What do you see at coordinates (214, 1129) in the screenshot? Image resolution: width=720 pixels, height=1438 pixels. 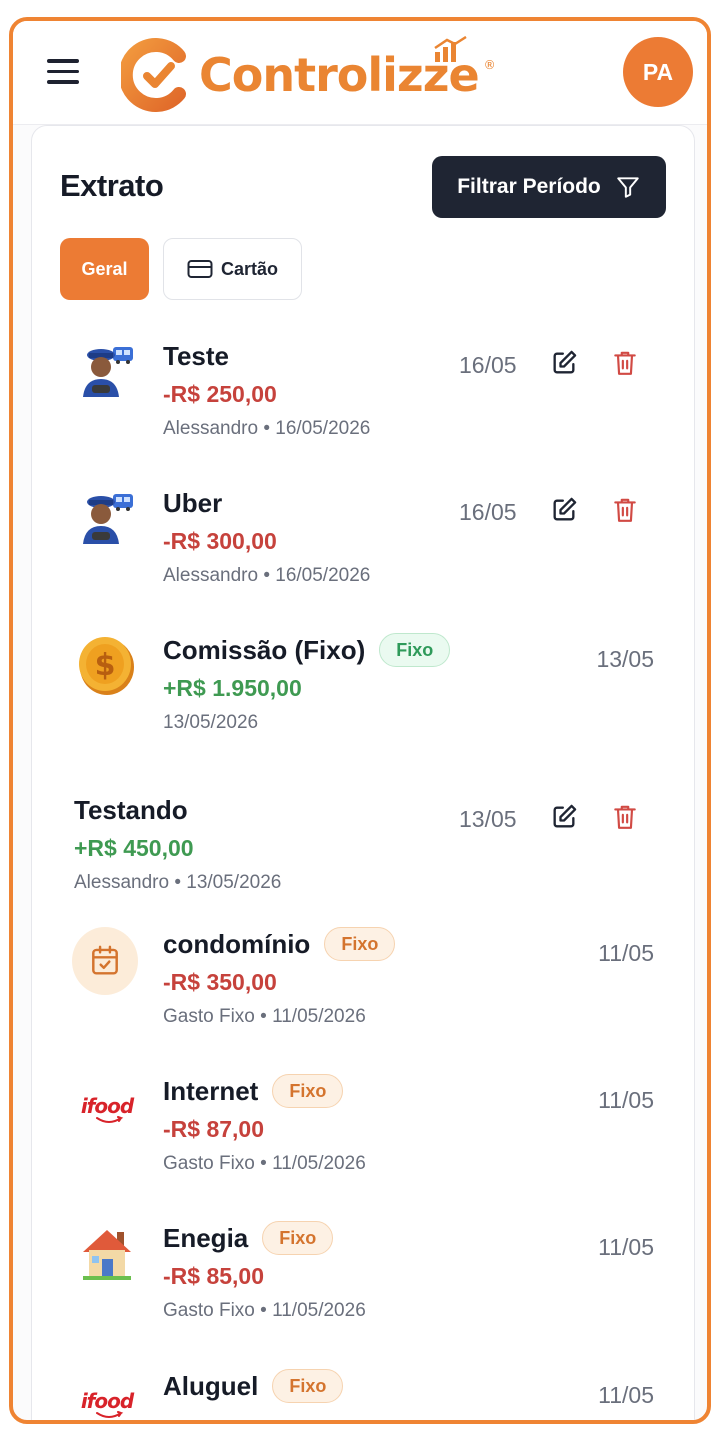 I see `transaction-amount: -R$ 87,00` at bounding box center [214, 1129].